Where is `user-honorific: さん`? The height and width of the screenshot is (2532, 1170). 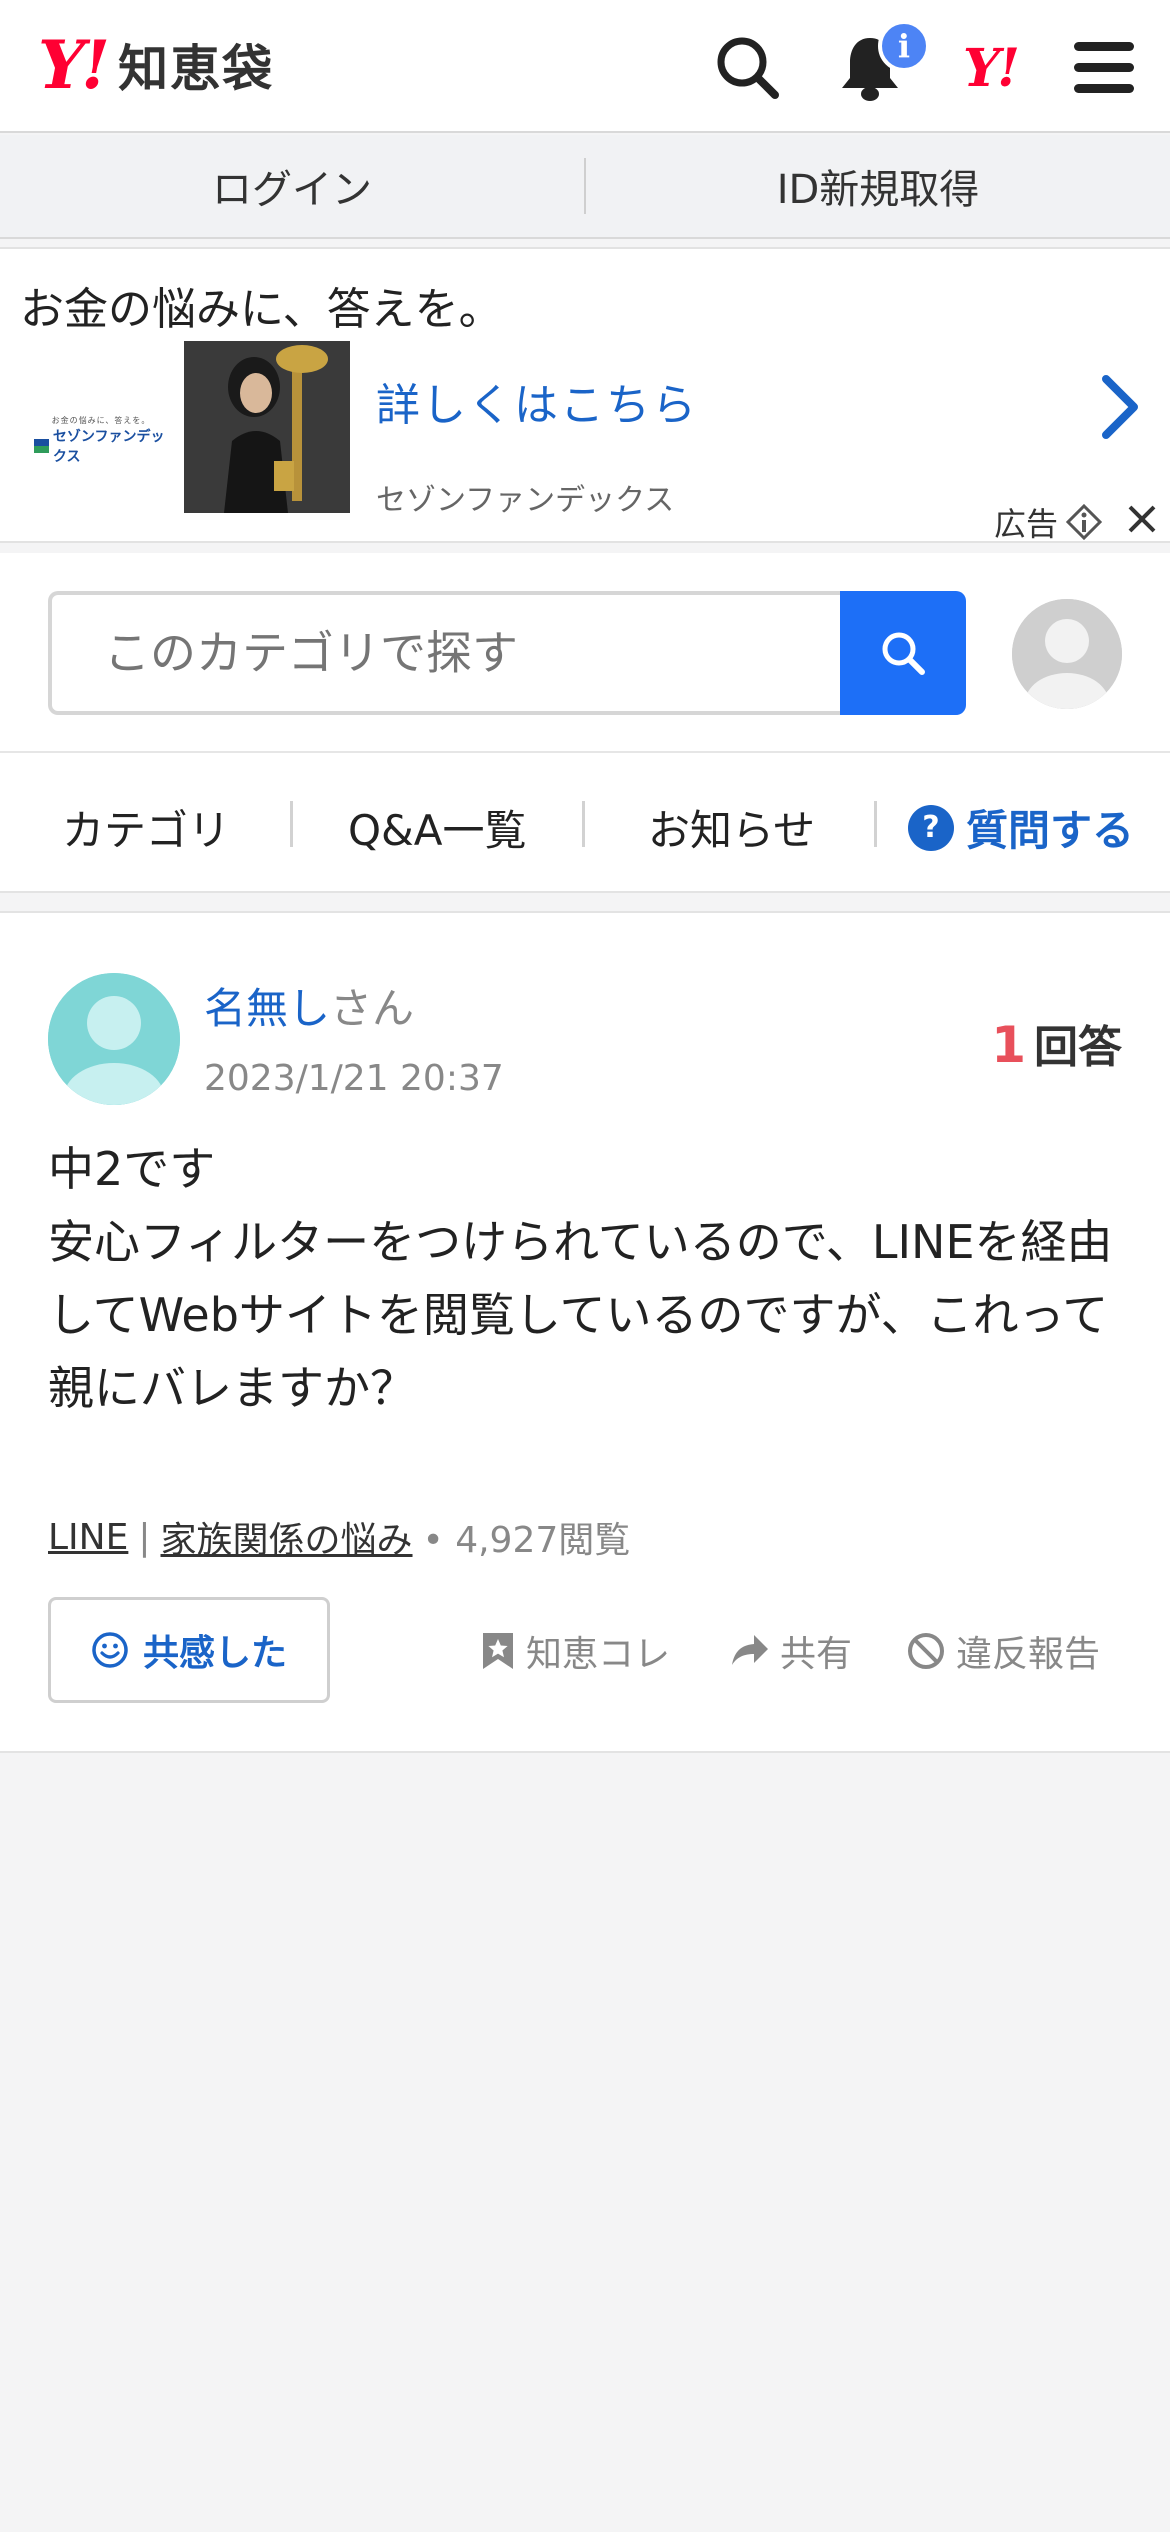 user-honorific: さん is located at coordinates (372, 1008).